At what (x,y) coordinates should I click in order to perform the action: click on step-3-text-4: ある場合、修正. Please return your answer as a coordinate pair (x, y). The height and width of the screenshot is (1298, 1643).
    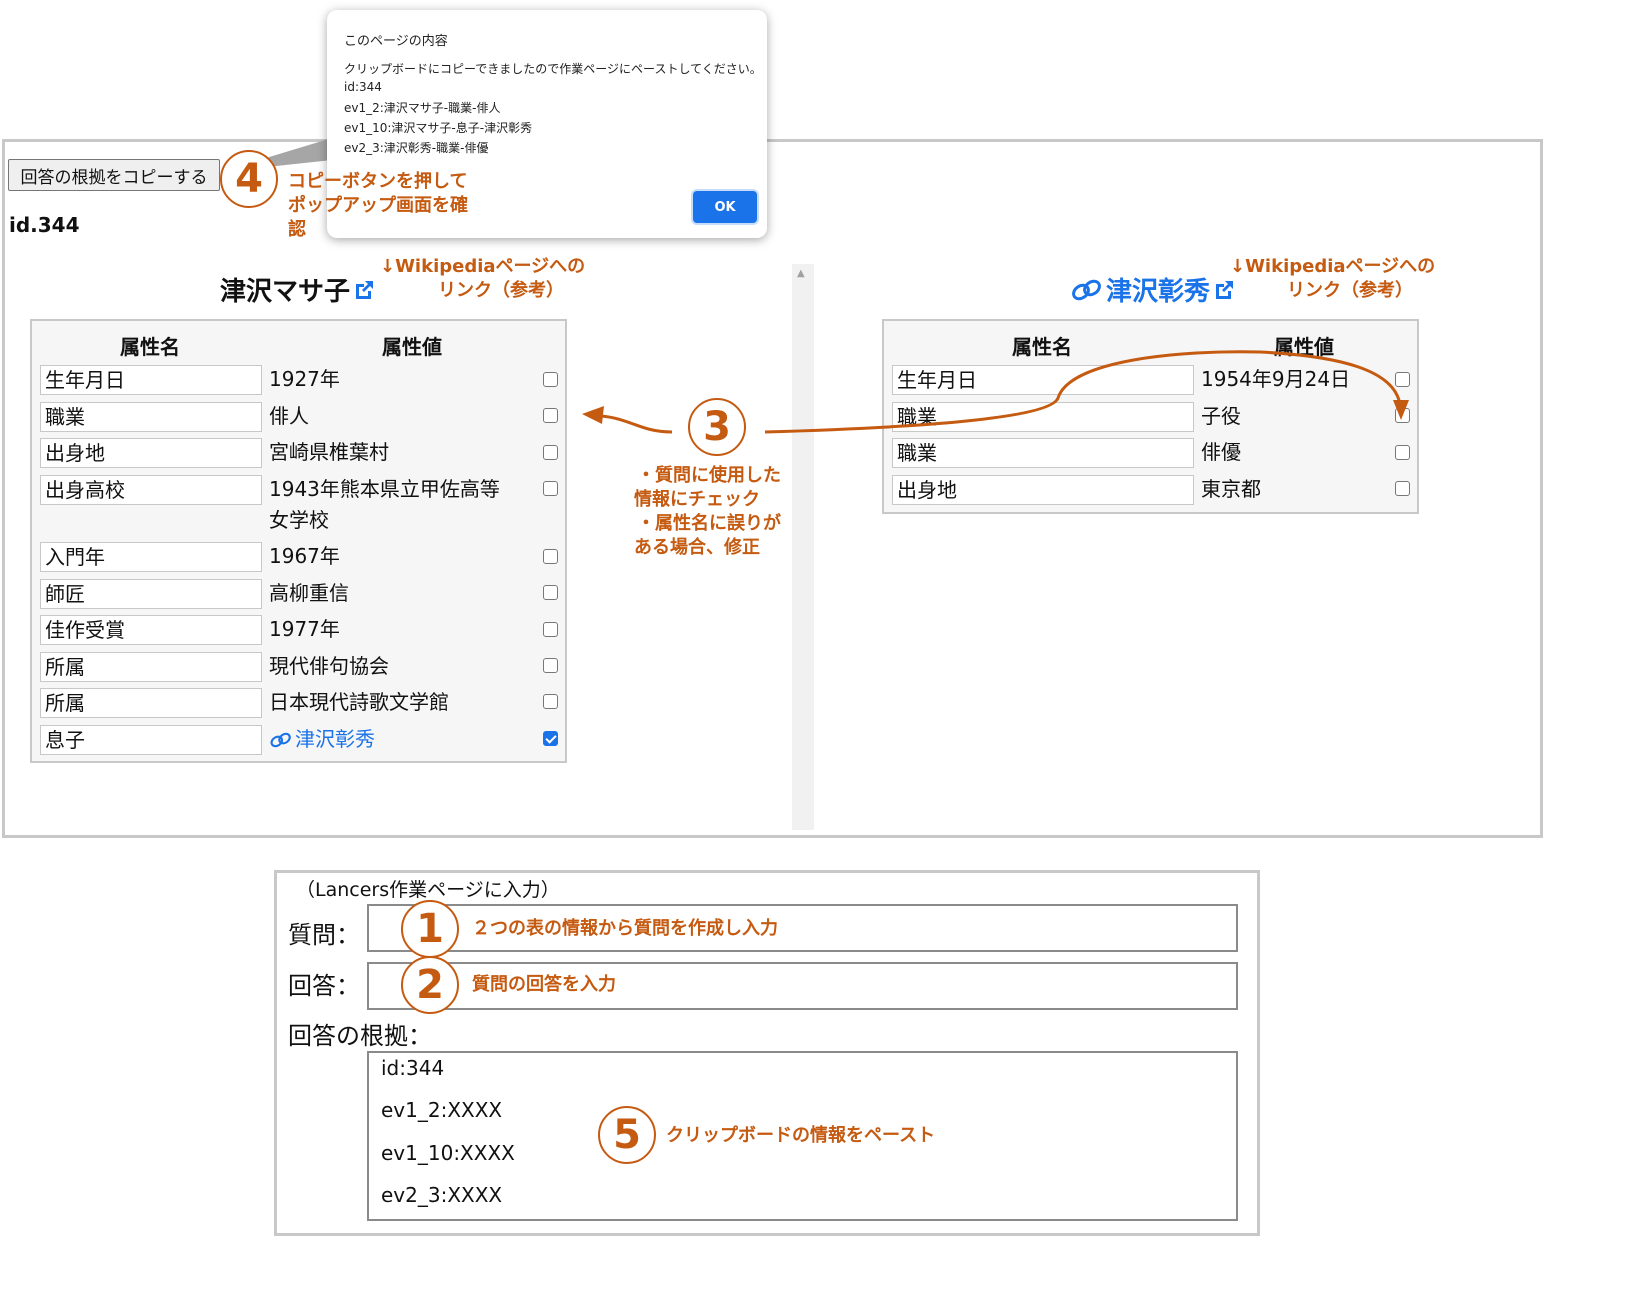
    Looking at the image, I should click on (697, 547).